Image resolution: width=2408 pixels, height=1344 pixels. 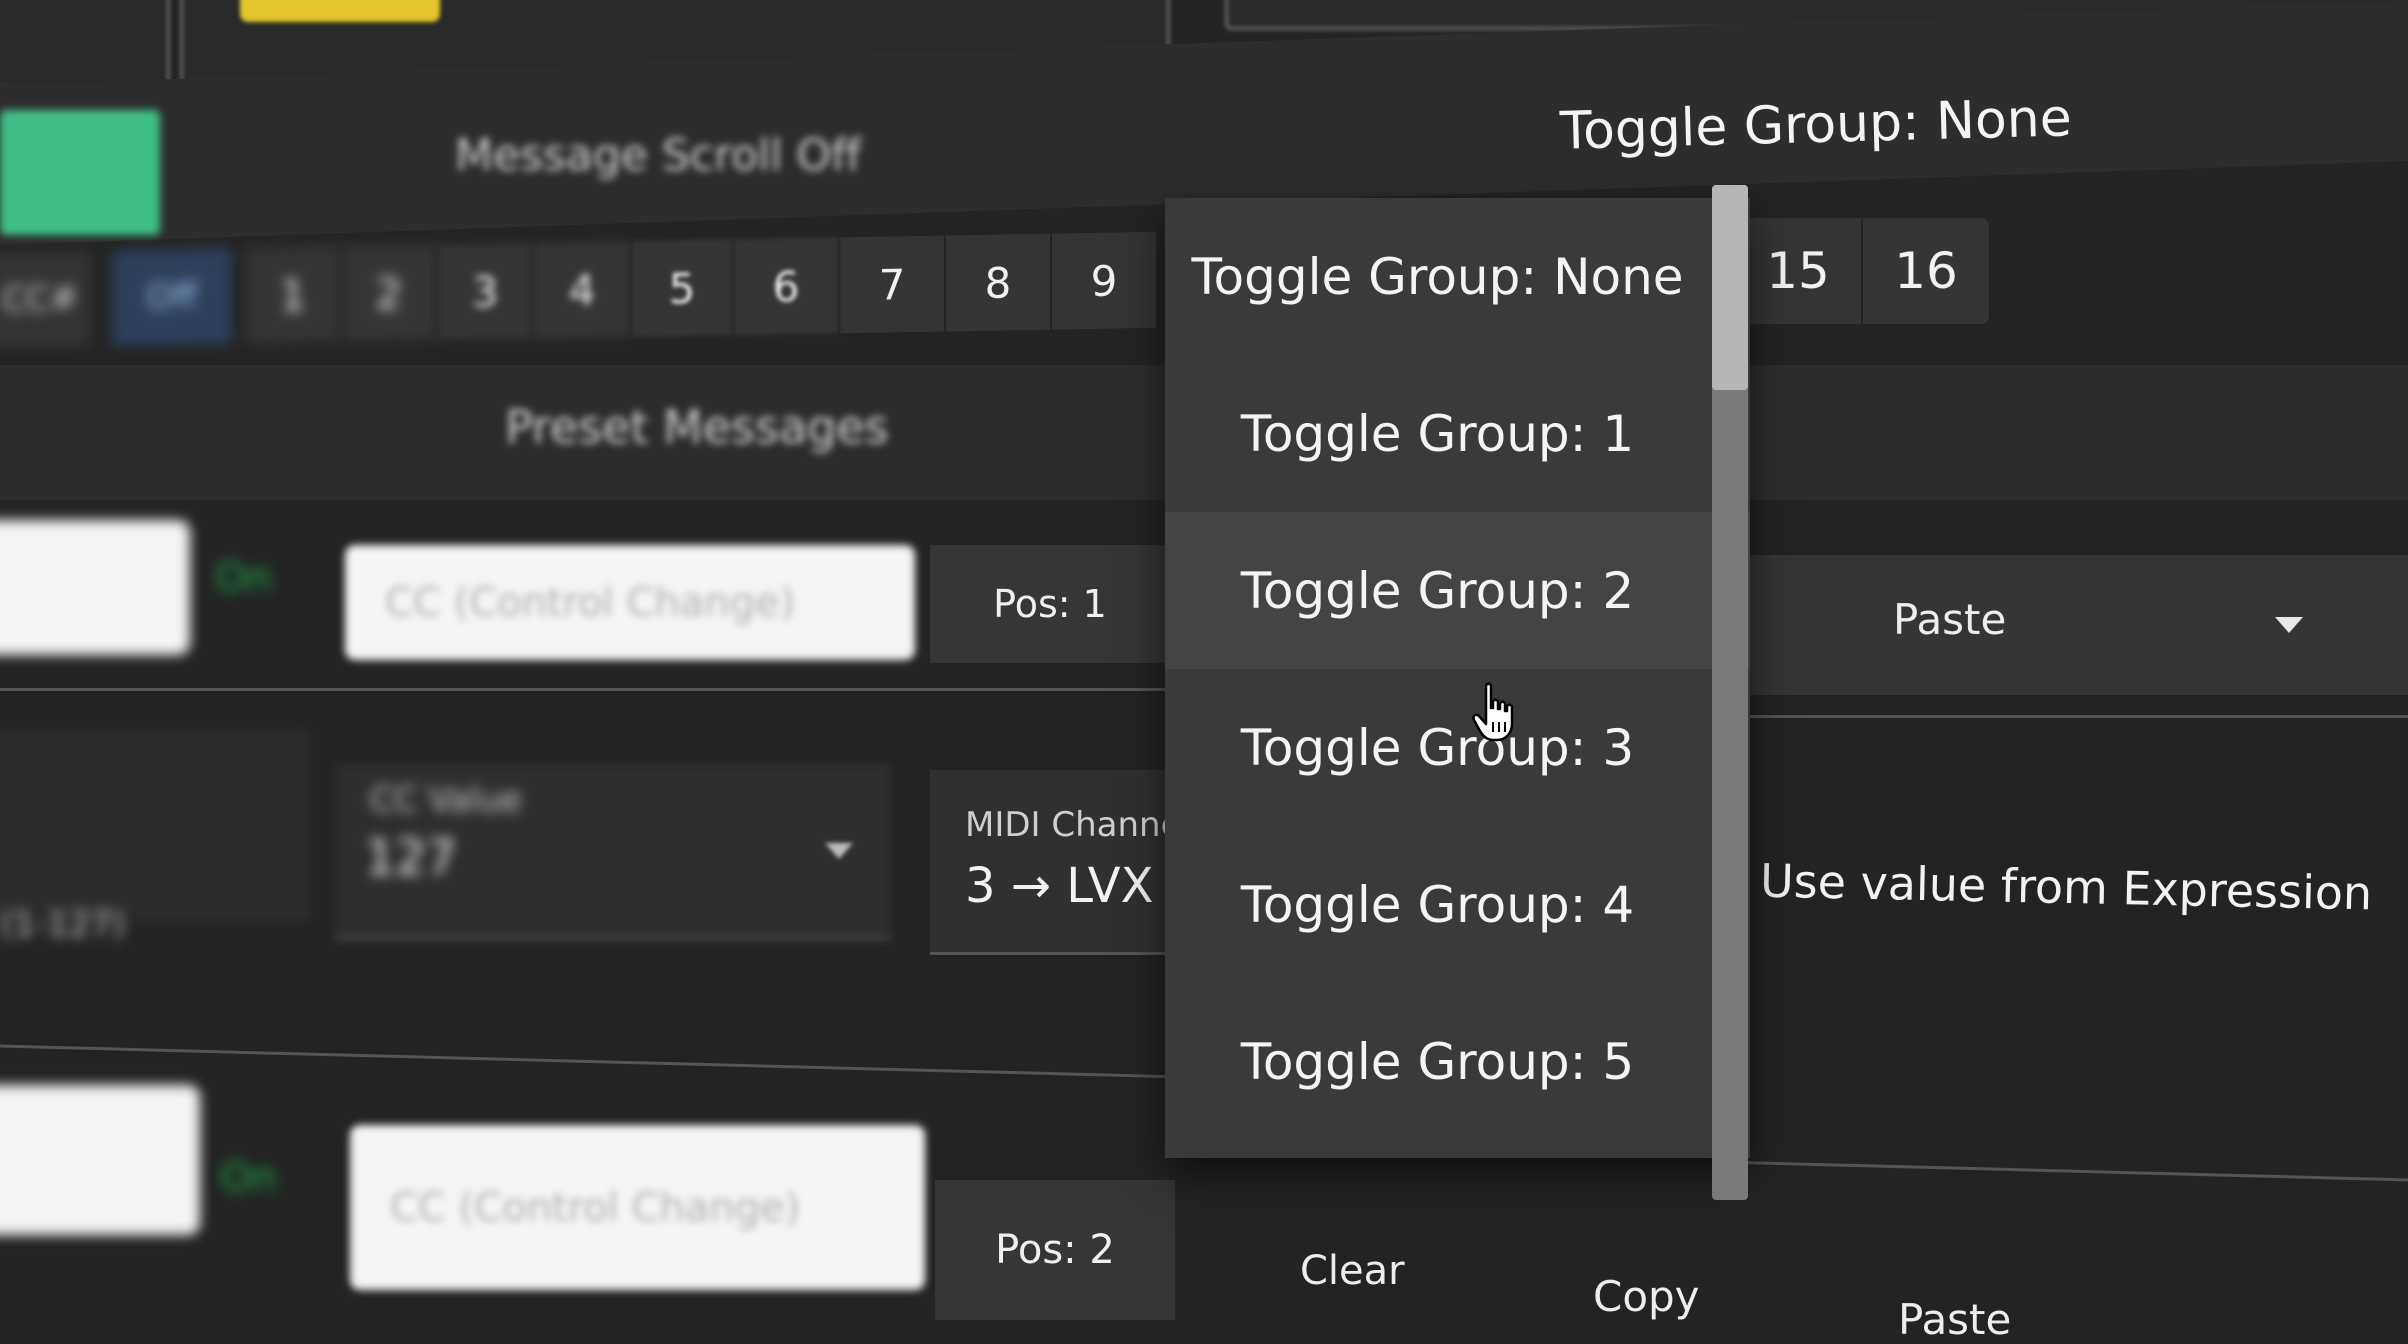 I want to click on channel-button-row: CC# Off 1 2 3 4 5 6 7 8 9, so click(x=579, y=290).